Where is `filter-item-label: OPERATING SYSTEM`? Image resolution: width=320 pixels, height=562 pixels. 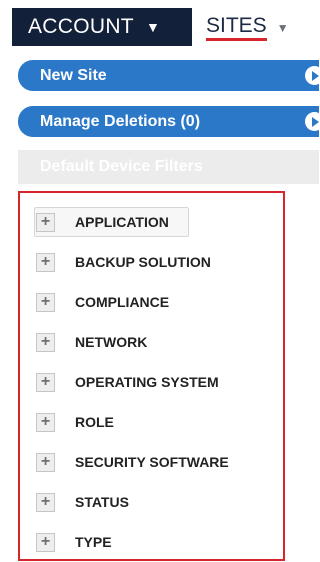 filter-item-label: OPERATING SYSTEM is located at coordinates (147, 382).